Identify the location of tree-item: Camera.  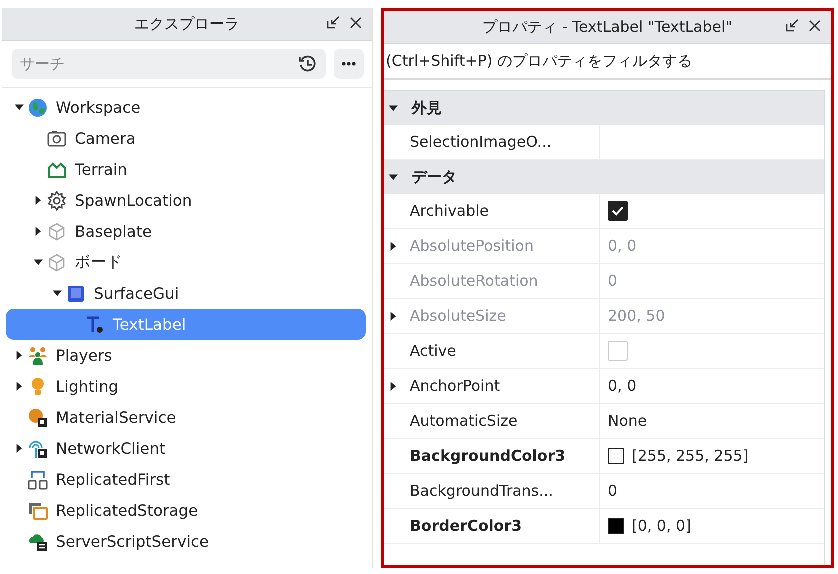
(186, 138).